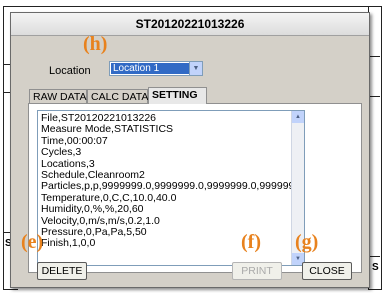  Describe the element at coordinates (92, 209) in the screenshot. I see `setting-line: Humidity,0,%,%,20,60` at that location.